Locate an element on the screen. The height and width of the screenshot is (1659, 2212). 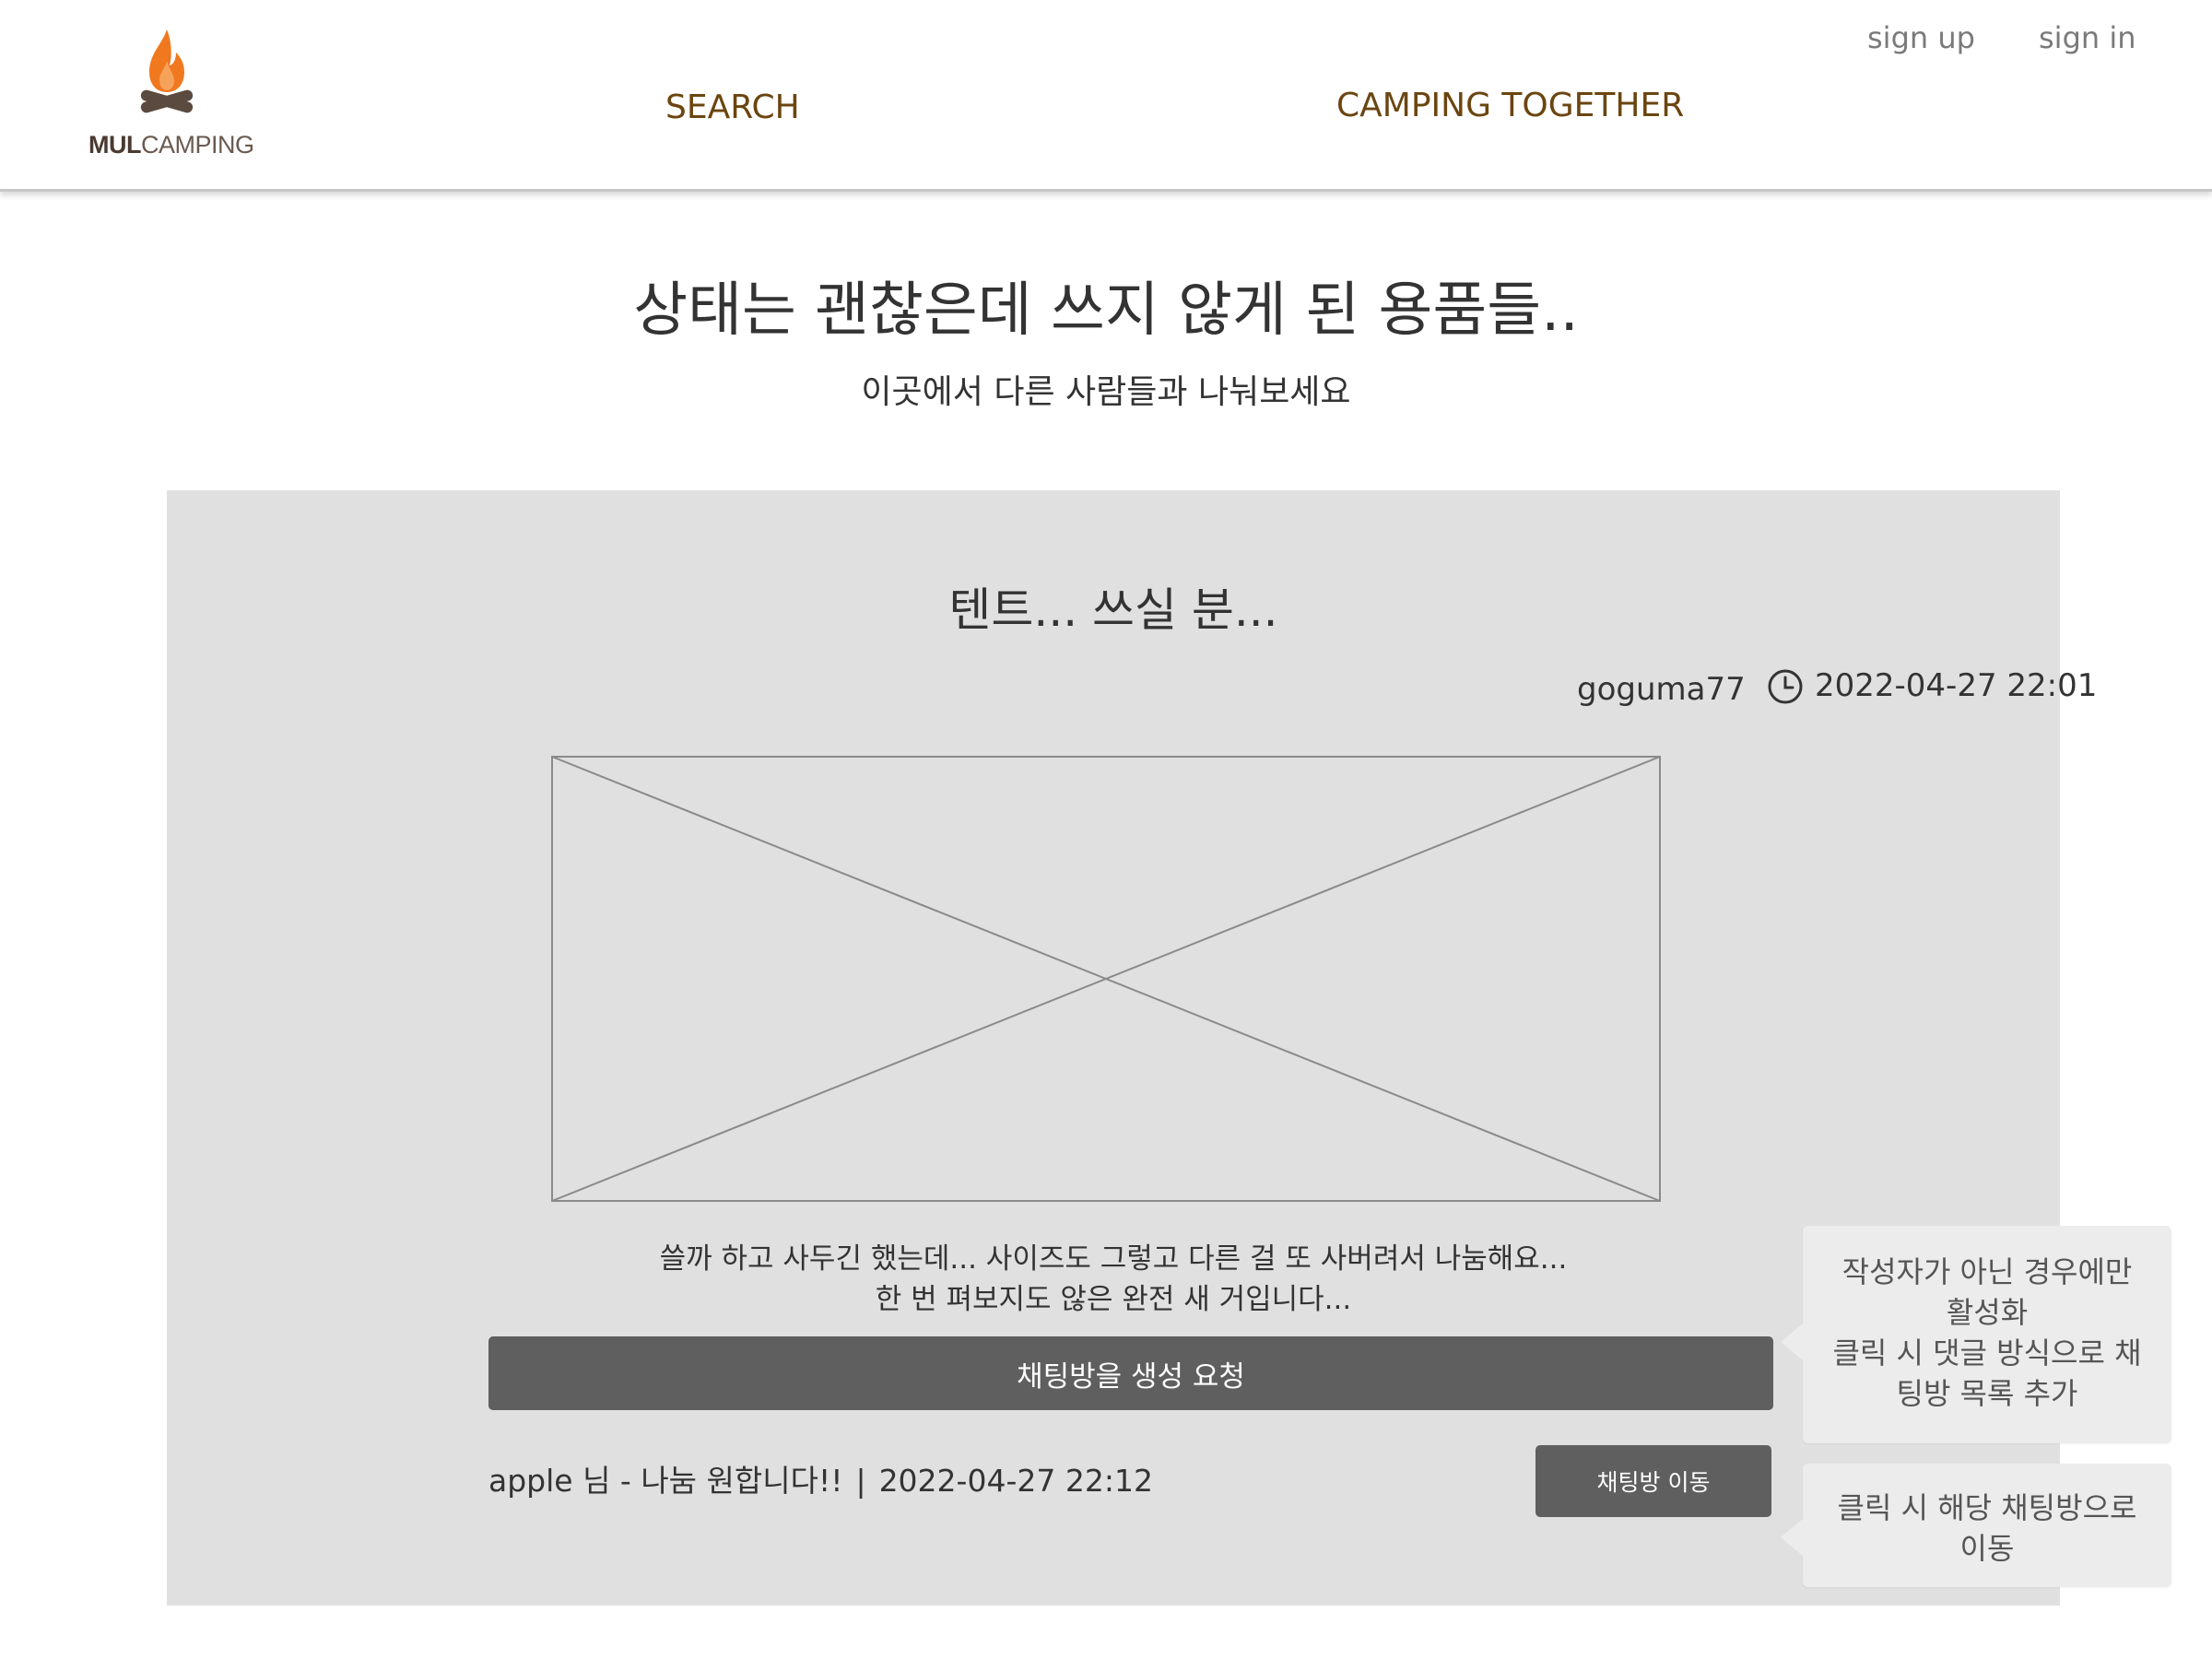
comment-item: apple 님 - 나눔 원합니다!! | 2022-04-27 22:12 is located at coordinates (820, 1478).